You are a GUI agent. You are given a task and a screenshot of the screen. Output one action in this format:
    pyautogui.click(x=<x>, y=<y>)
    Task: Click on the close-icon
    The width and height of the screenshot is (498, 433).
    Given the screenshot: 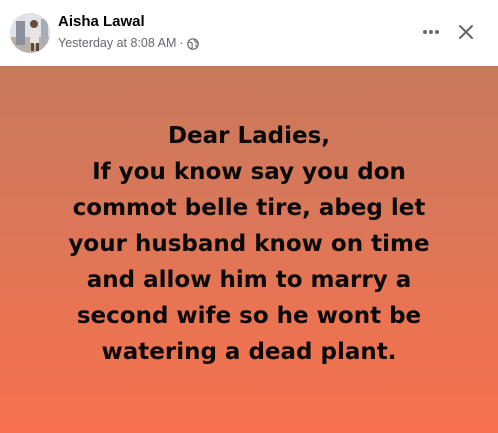 What is the action you would take?
    pyautogui.click(x=466, y=32)
    